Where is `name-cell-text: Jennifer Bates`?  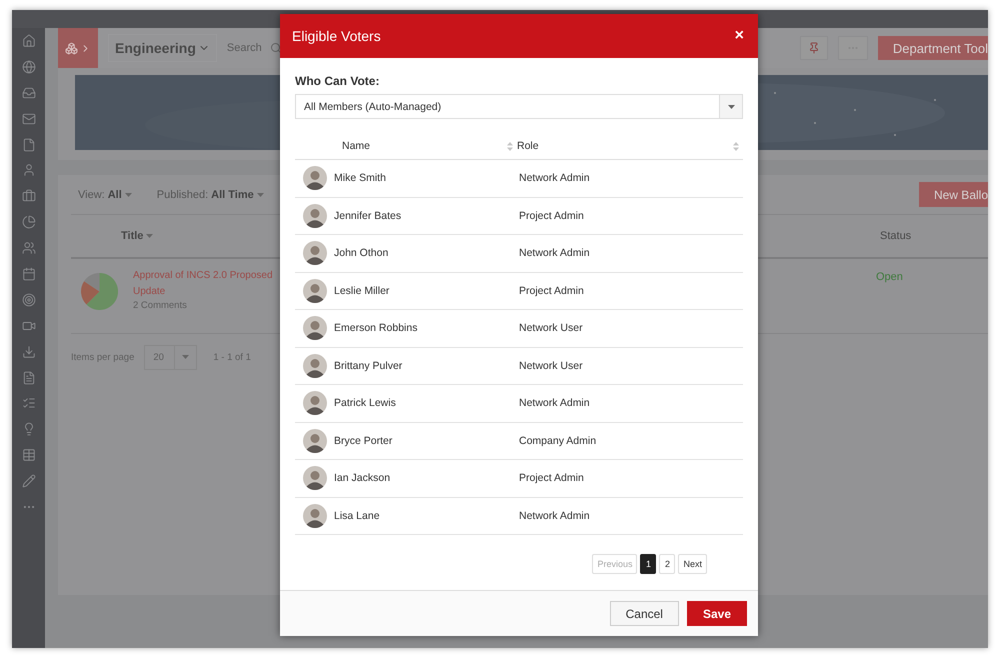 name-cell-text: Jennifer Bates is located at coordinates (368, 216).